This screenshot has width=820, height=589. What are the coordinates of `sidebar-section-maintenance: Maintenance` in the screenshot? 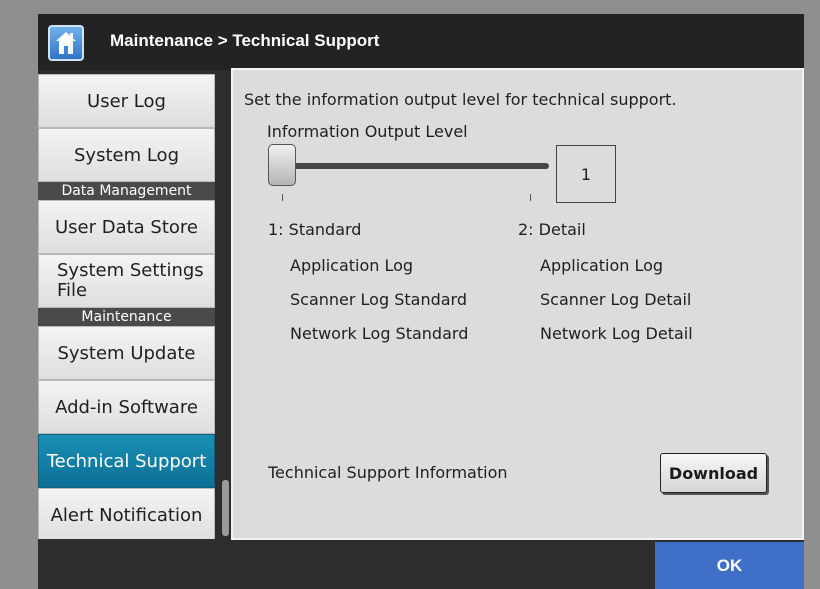 It's located at (126, 317).